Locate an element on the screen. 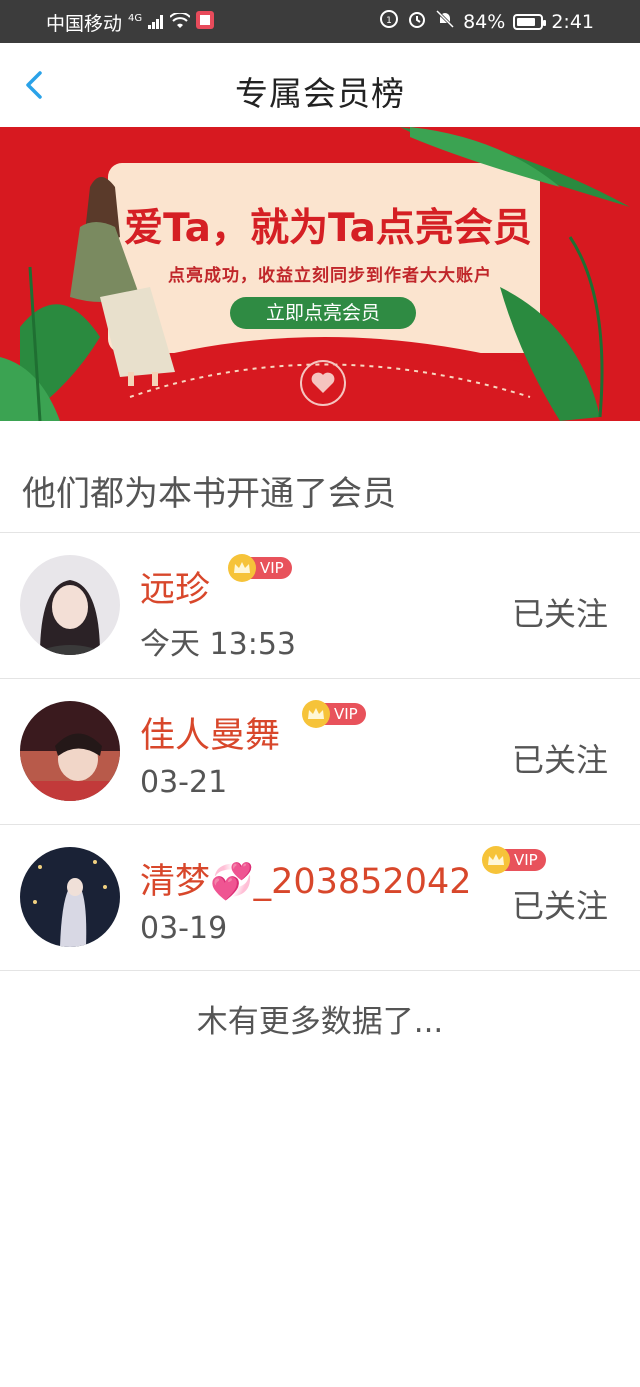 This screenshot has height=1387, width=640. member-name: 佳人曼舞 is located at coordinates (210, 732).